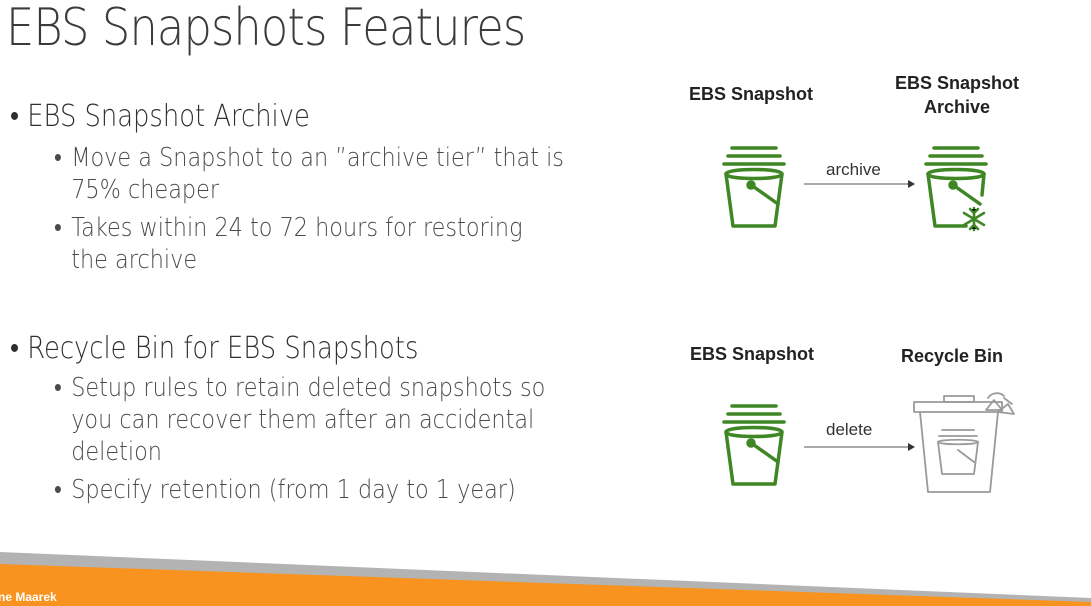 This screenshot has width=1091, height=606. Describe the element at coordinates (545, 579) in the screenshot. I see `footer-bar` at that location.